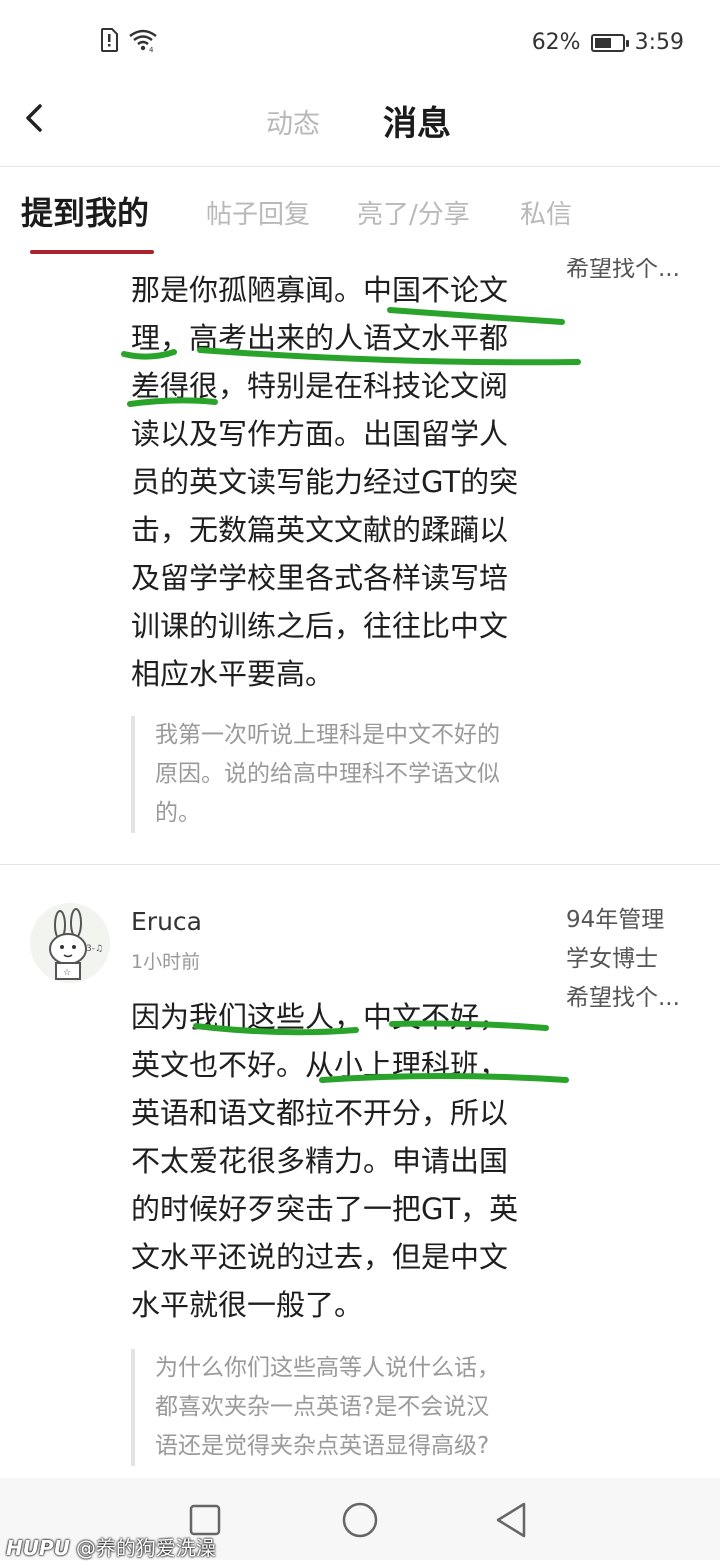 This screenshot has width=720, height=1561. I want to click on reply-line: 英文也不好。从小上理科班，, so click(320, 1065).